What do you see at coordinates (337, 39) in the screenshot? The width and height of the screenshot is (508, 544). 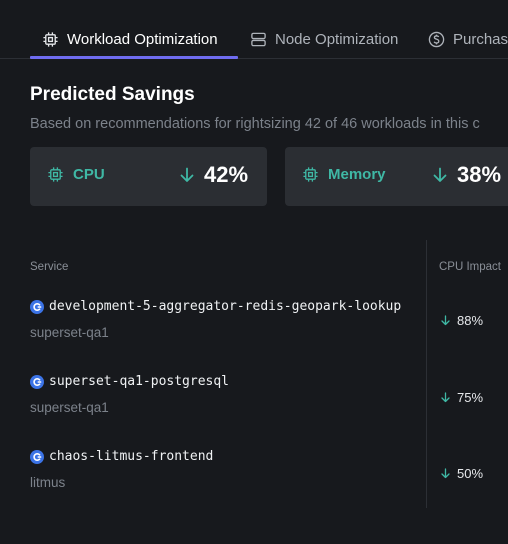 I see `tab-label: Node Optimization` at bounding box center [337, 39].